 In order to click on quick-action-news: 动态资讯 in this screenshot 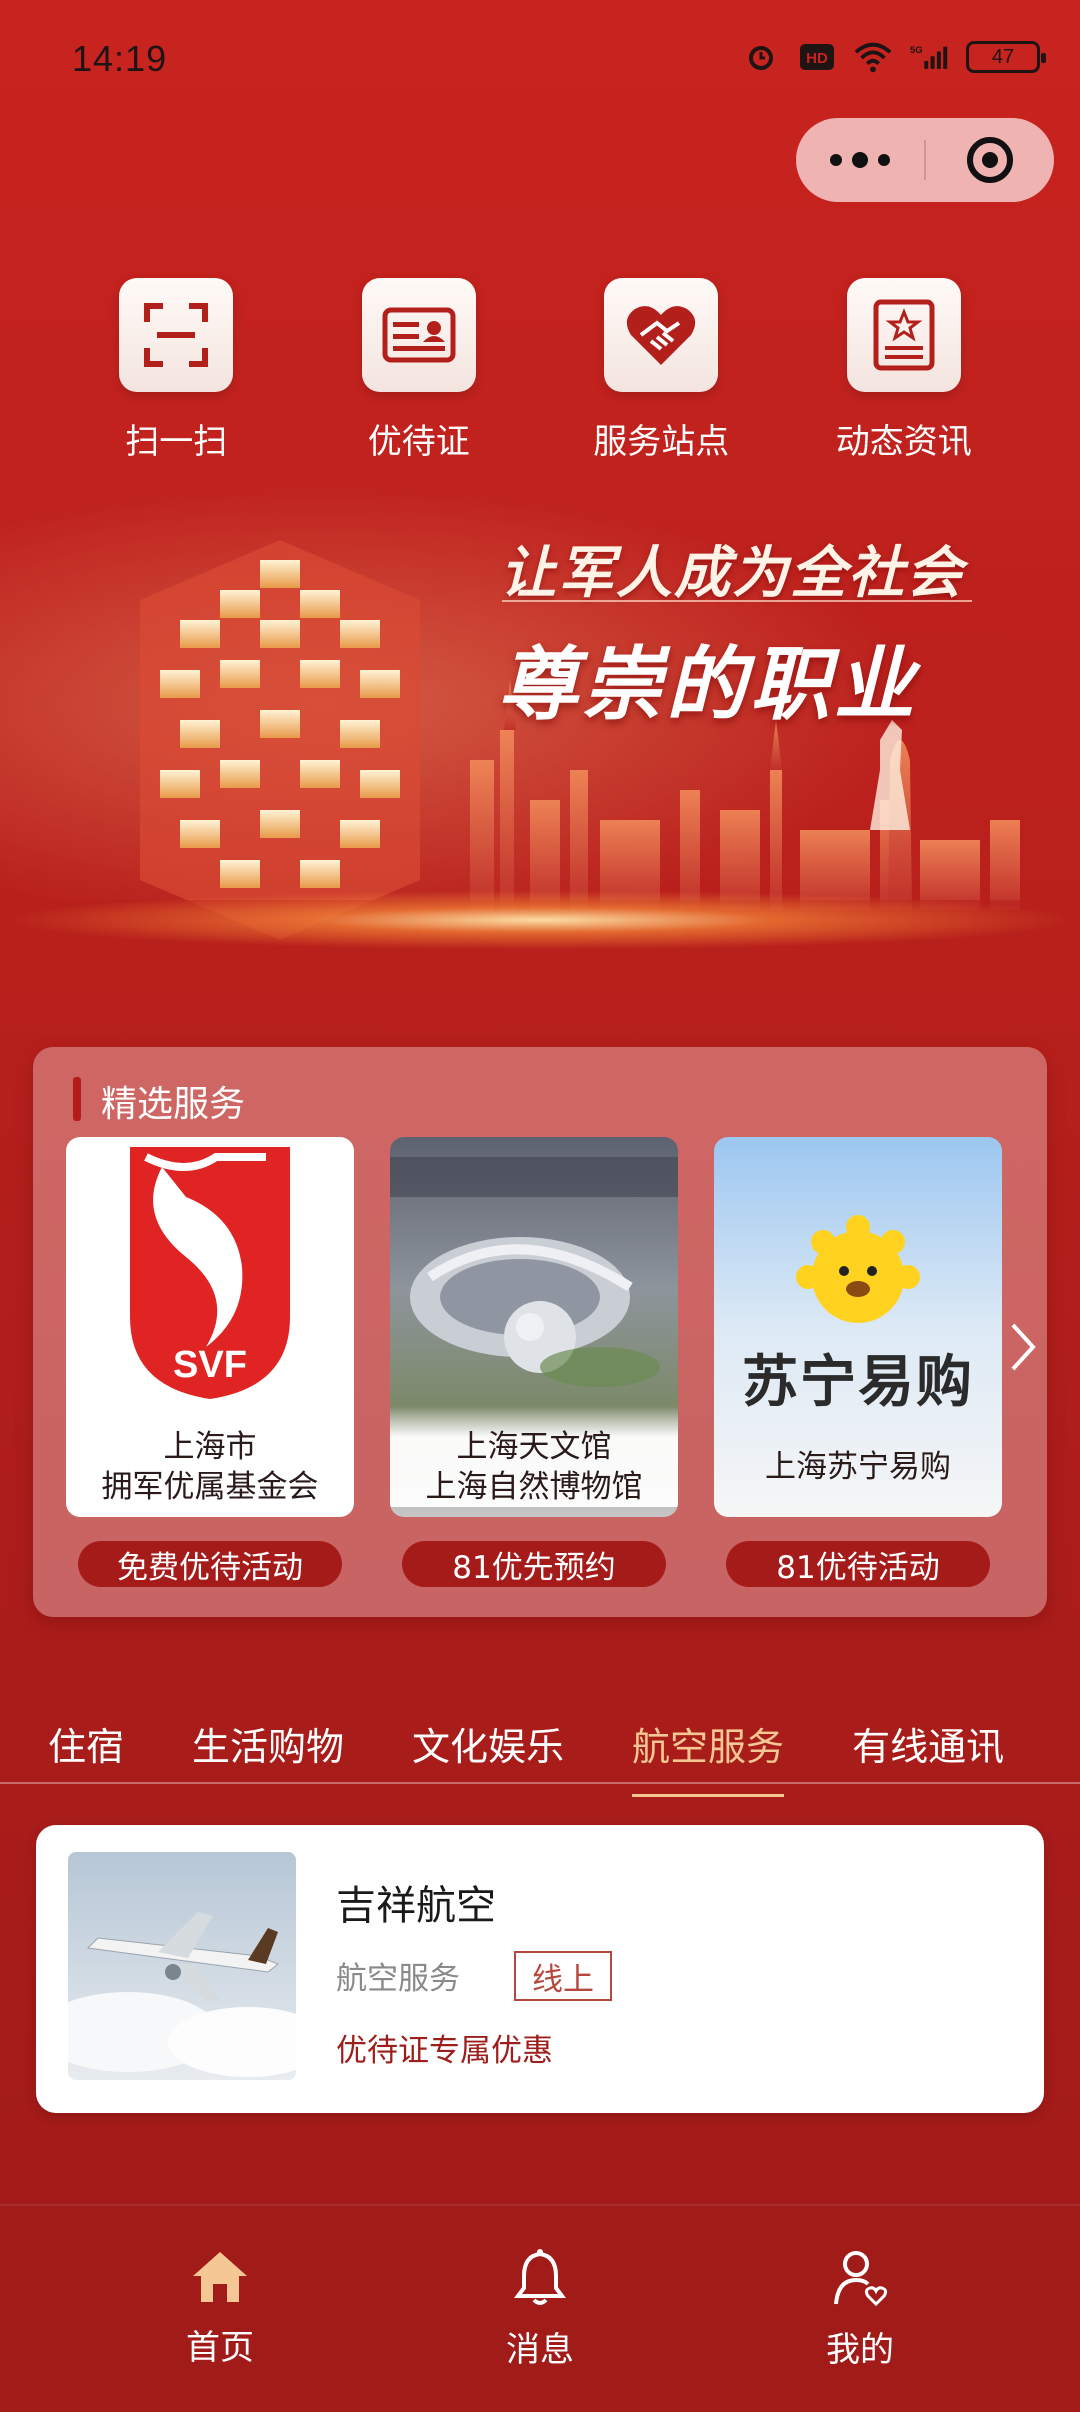, I will do `click(904, 370)`.